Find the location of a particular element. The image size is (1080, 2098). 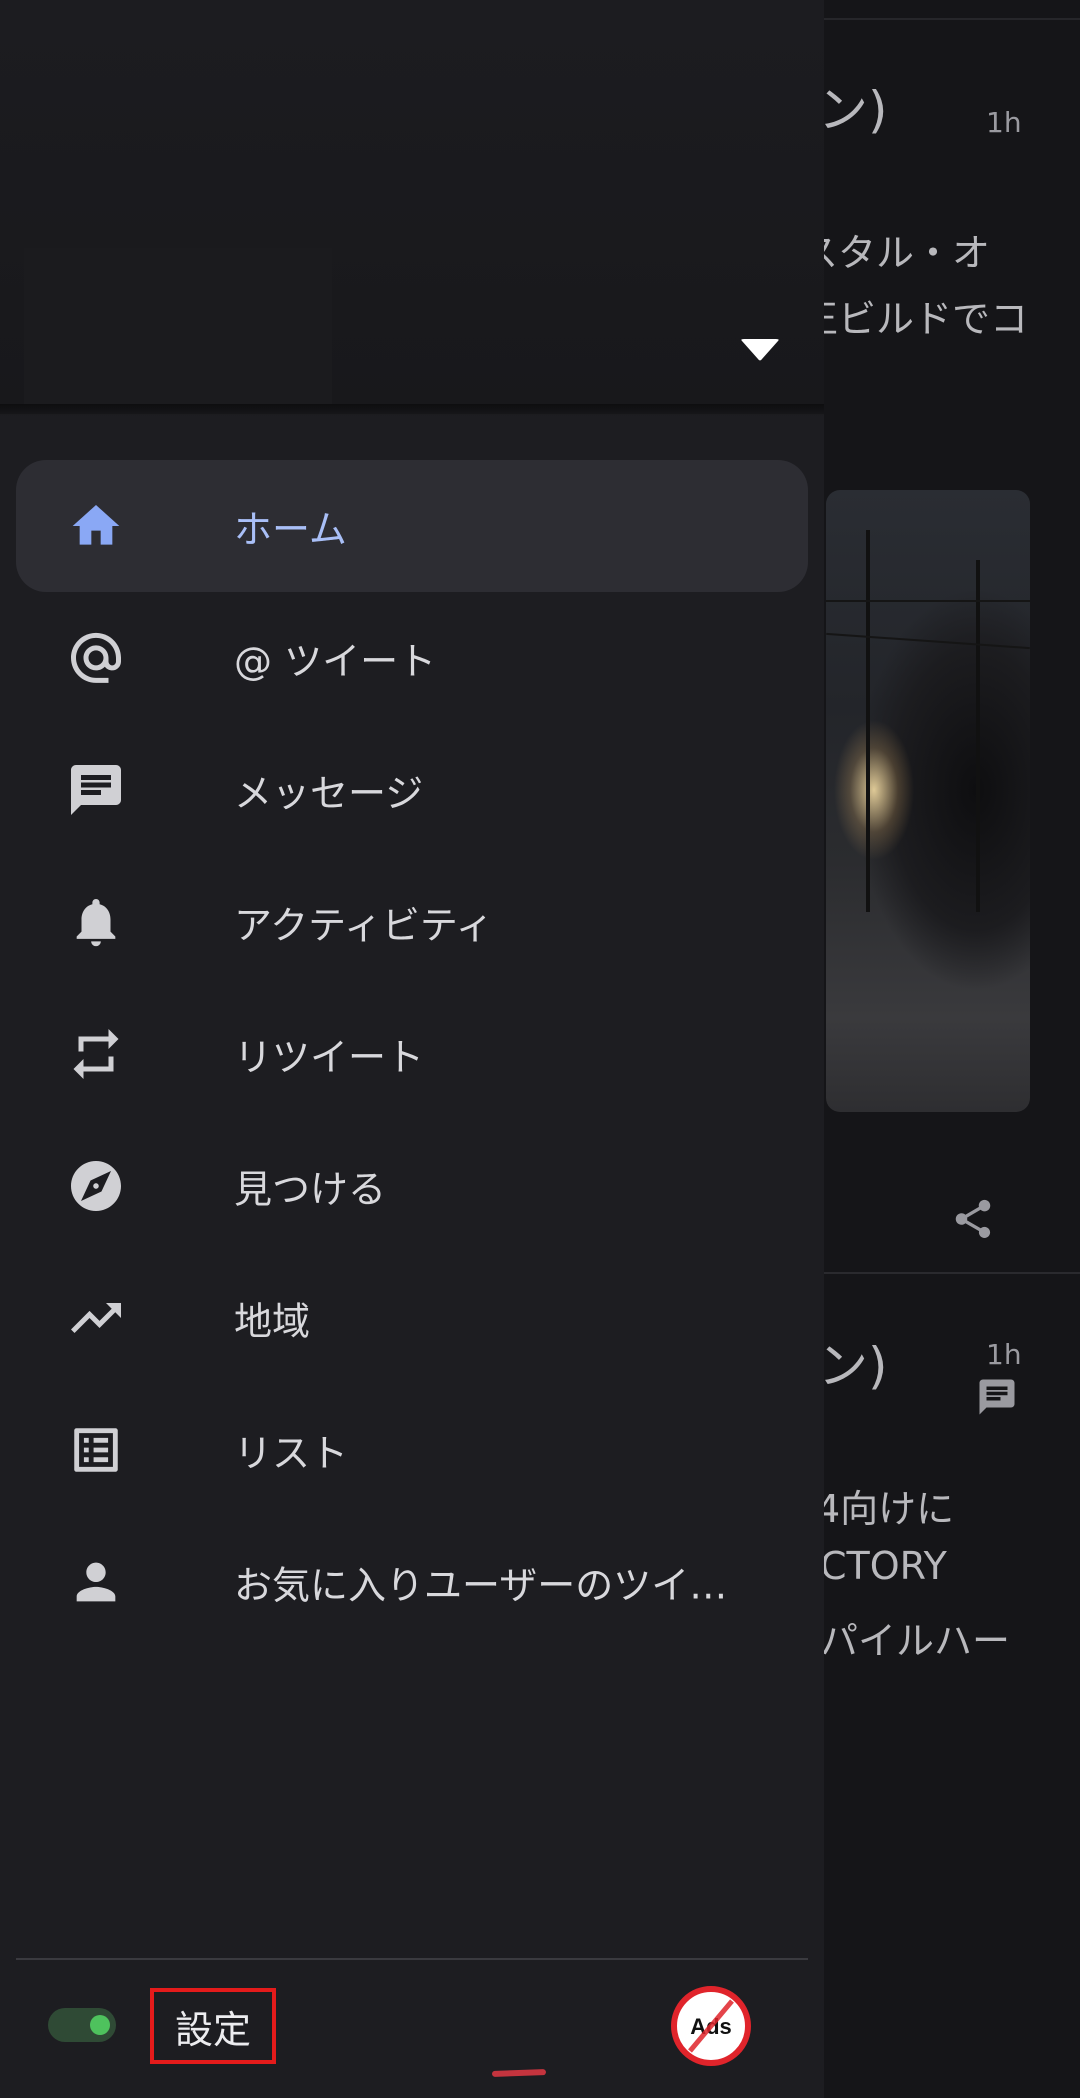

person-icon is located at coordinates (96, 1582).